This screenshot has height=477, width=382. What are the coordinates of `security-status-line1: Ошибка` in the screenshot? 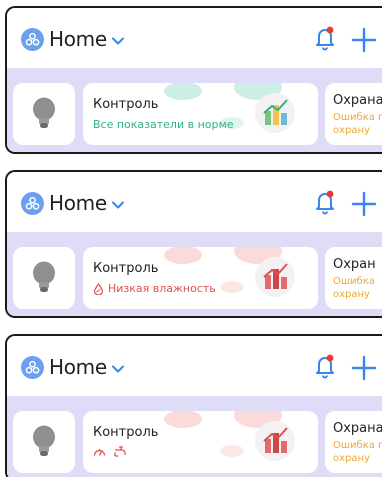 It's located at (354, 281).